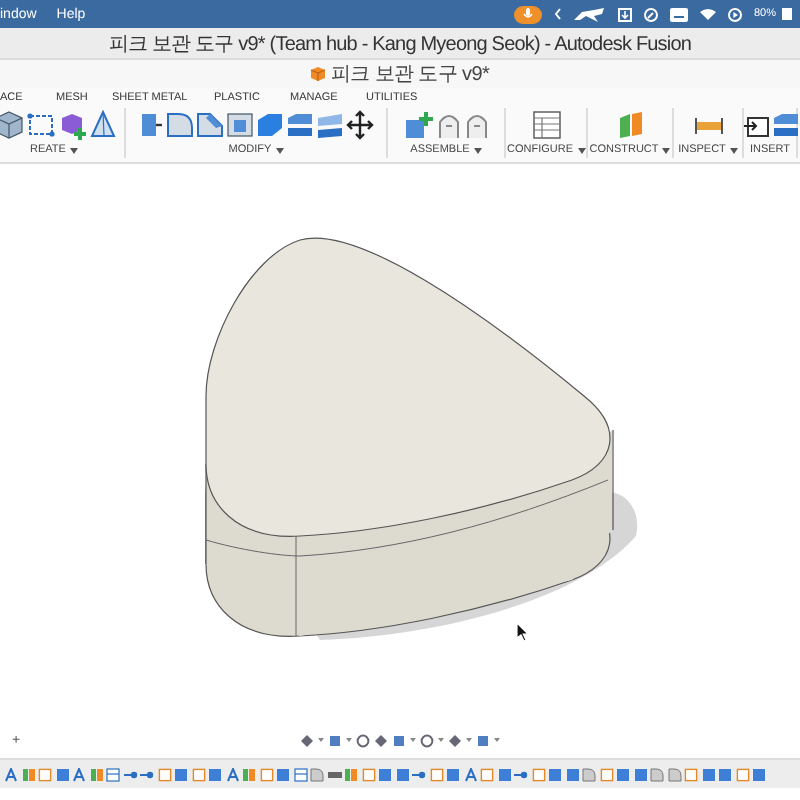 The image size is (800, 800). What do you see at coordinates (210, 125) in the screenshot?
I see `chamfer-icon` at bounding box center [210, 125].